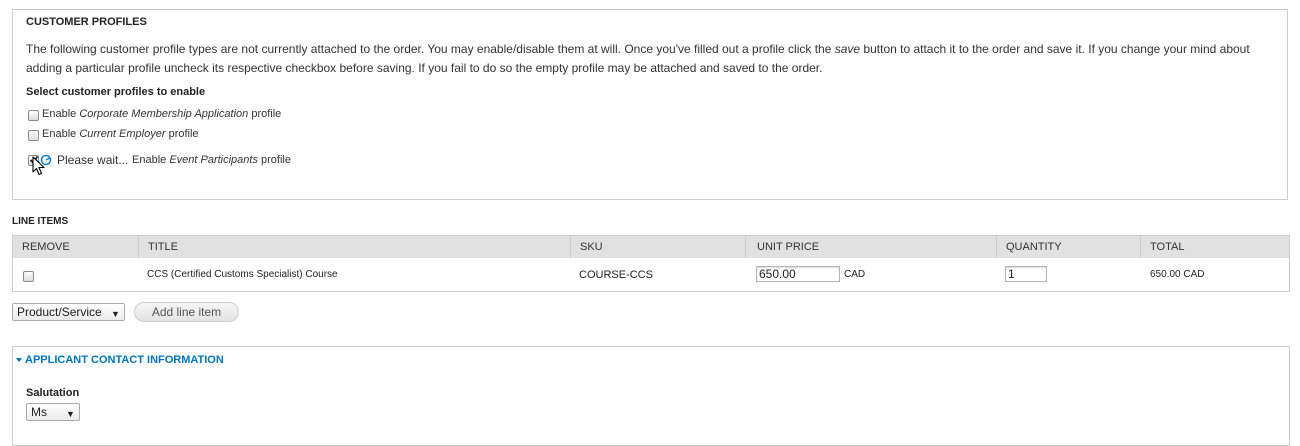 This screenshot has height=446, width=1300. What do you see at coordinates (124, 360) in the screenshot?
I see `applicant-contact-legend-text: APPLICANT CONTACT INFORMATION` at bounding box center [124, 360].